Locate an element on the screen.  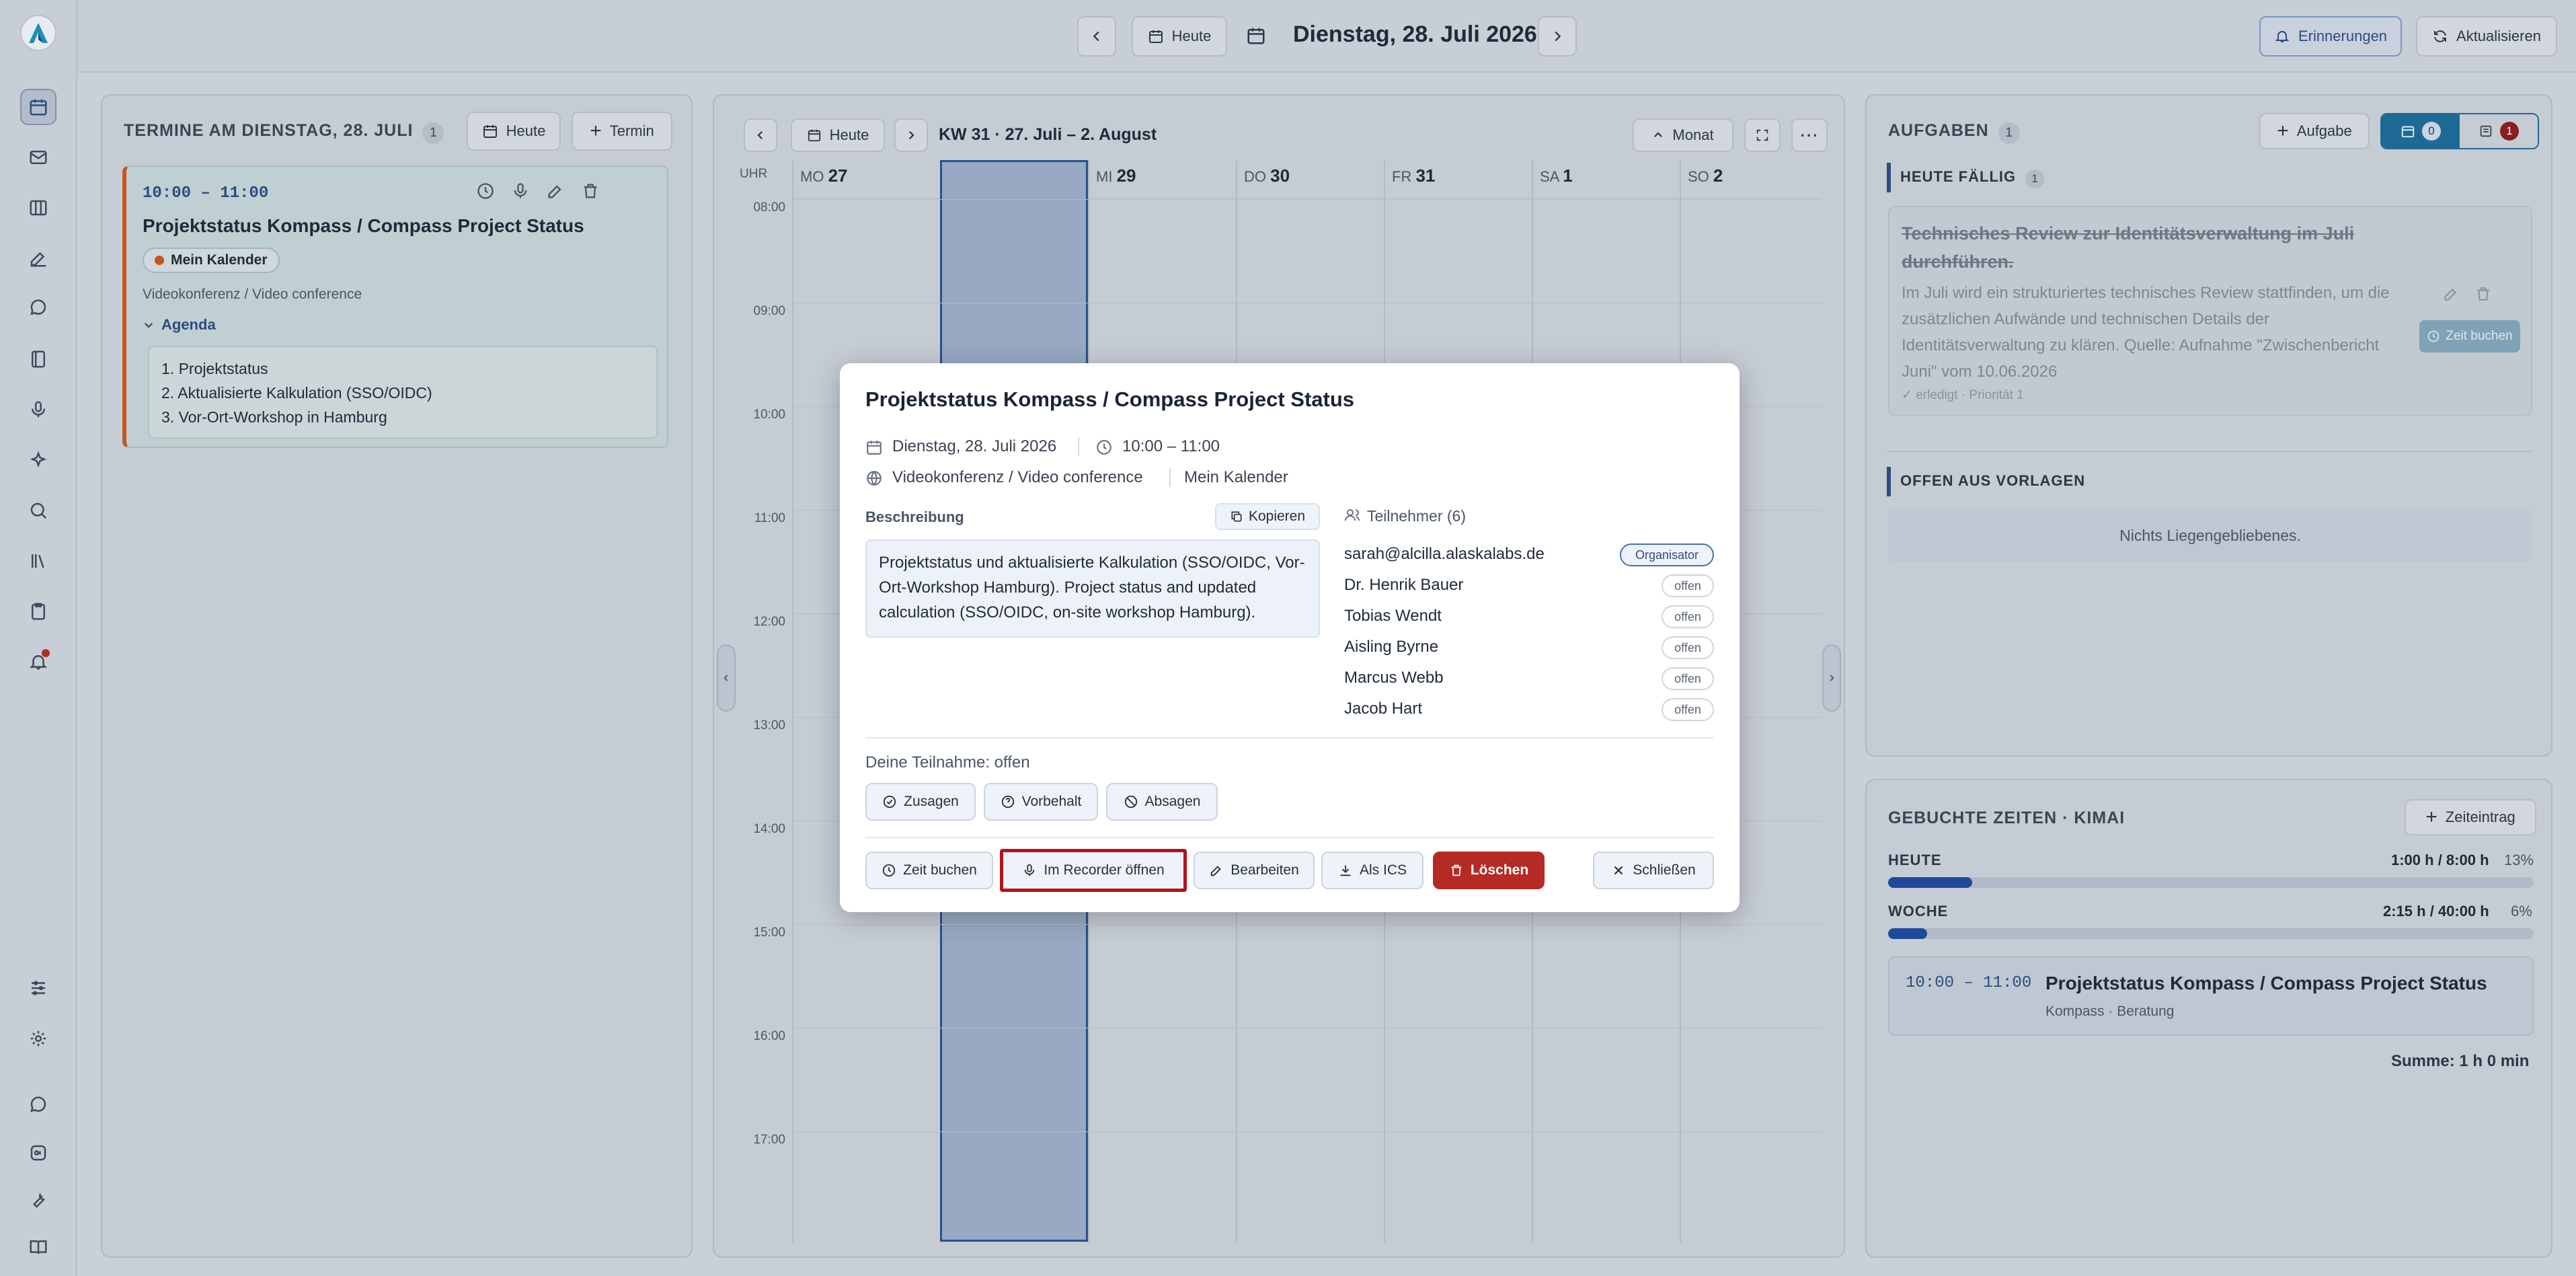
task-tab-list: 1 is located at coordinates (2499, 131).